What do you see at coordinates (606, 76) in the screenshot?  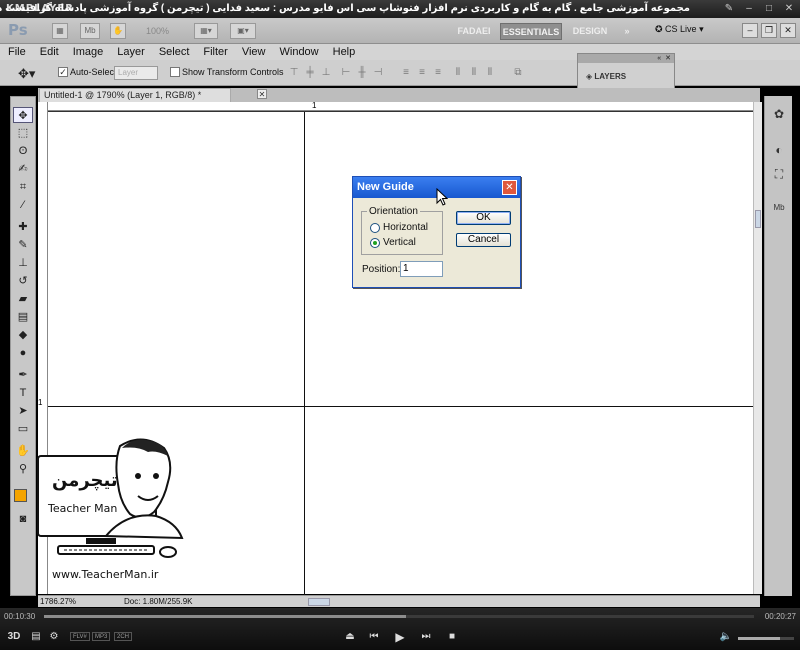 I see `layers-tab: ◈ LAYERS` at bounding box center [606, 76].